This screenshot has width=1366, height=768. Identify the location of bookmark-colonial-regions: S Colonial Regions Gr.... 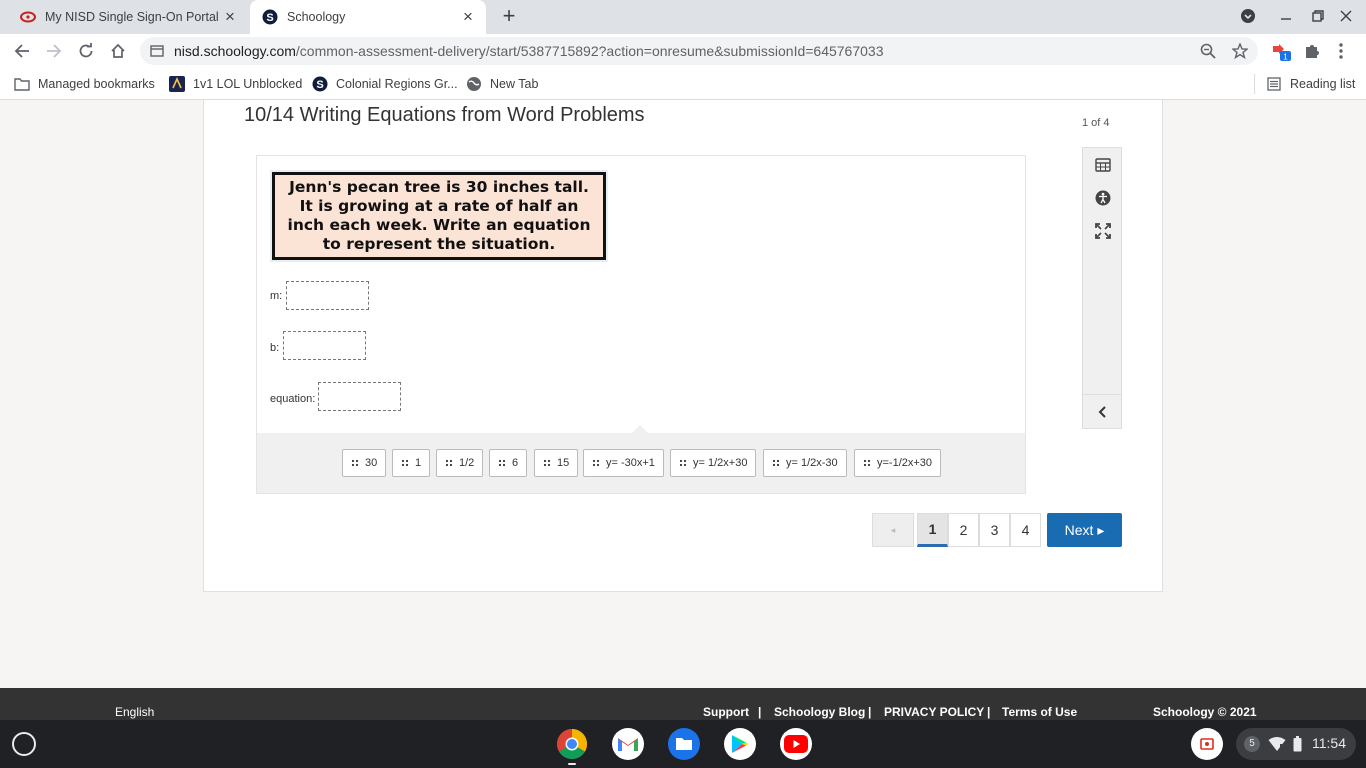
(385, 84).